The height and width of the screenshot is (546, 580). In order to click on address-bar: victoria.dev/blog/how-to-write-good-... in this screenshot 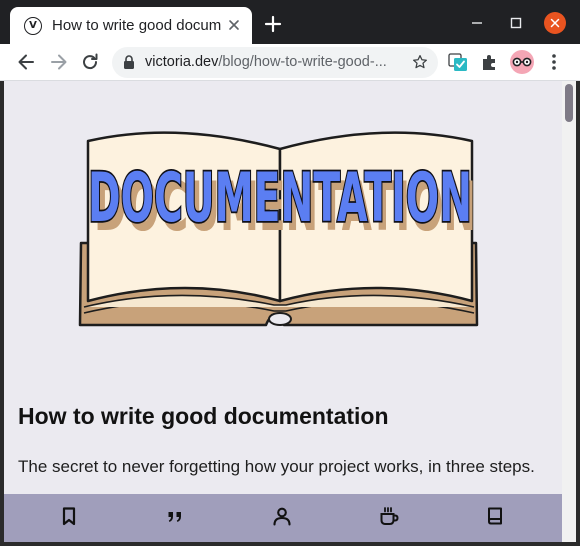, I will do `click(275, 62)`.